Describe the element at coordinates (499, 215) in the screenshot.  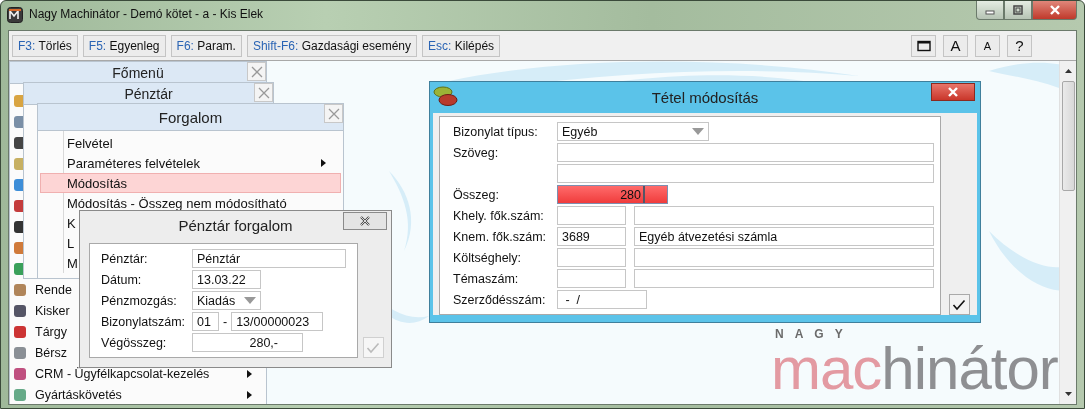
I see `field-label: Khely. fők.szám:` at that location.